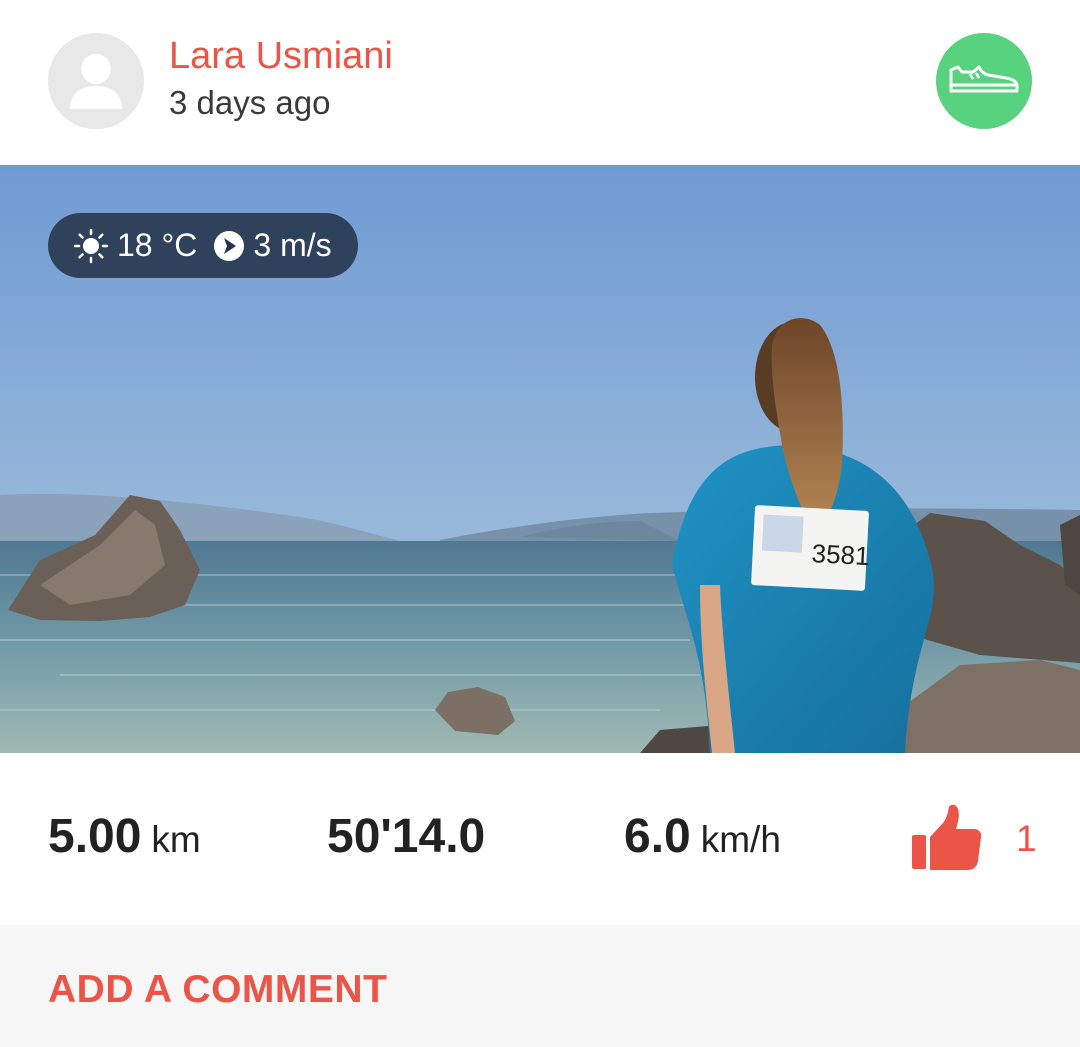  Describe the element at coordinates (95, 836) in the screenshot. I see `distance-value: 5.00` at that location.